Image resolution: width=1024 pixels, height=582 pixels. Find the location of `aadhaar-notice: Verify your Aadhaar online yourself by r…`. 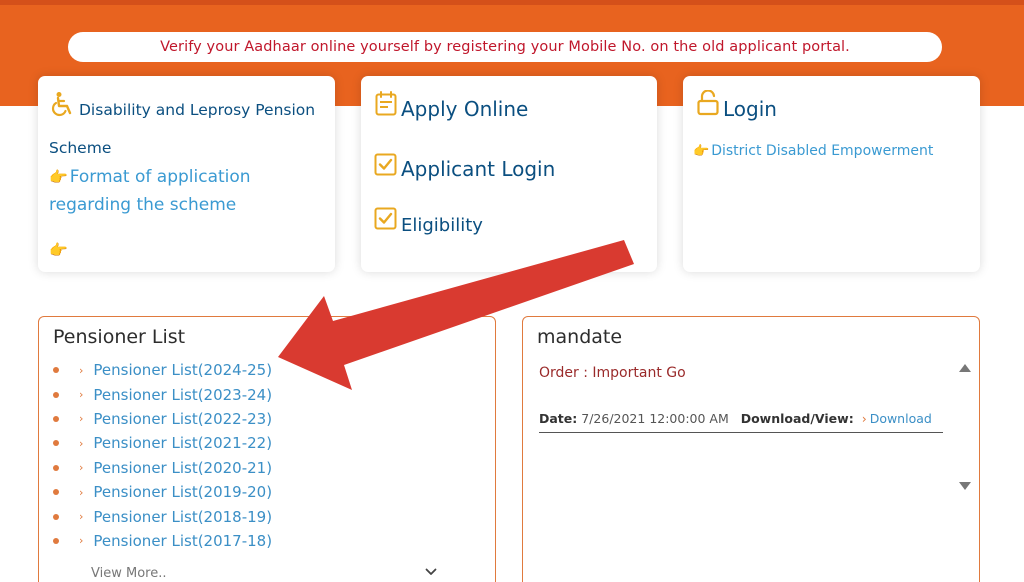

aadhaar-notice: Verify your Aadhaar online yourself by r… is located at coordinates (505, 47).